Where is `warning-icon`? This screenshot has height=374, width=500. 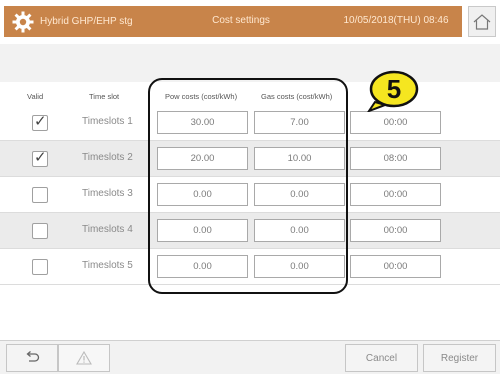 warning-icon is located at coordinates (84, 358).